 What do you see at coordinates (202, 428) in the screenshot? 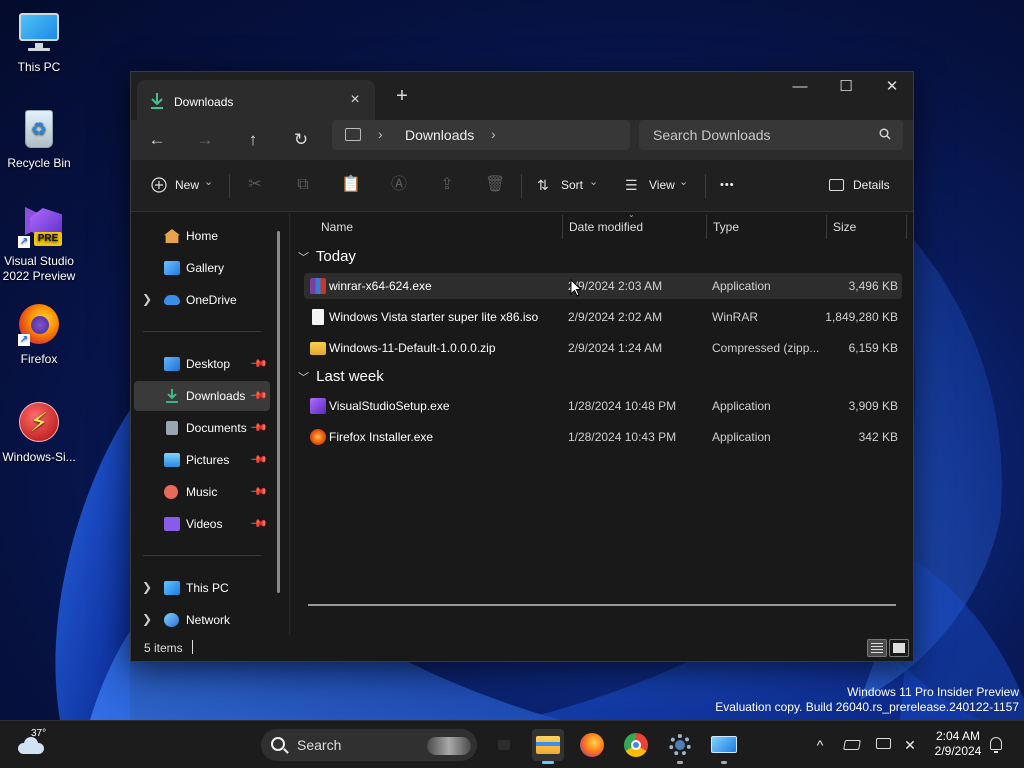
I see `sidebar-item-documents: Documents 📌` at bounding box center [202, 428].